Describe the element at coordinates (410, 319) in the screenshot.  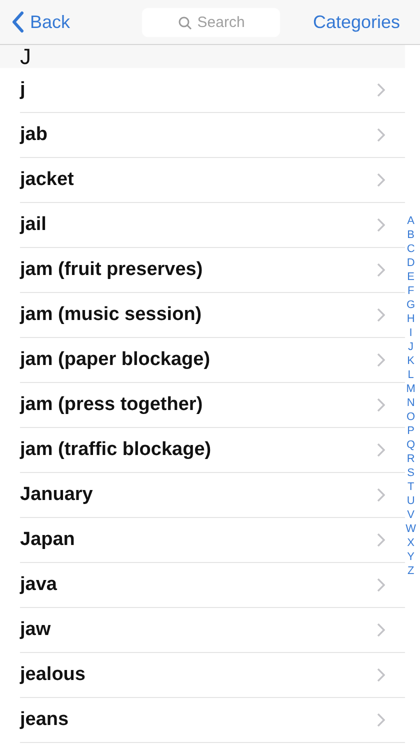
I see `index-letter: H` at that location.